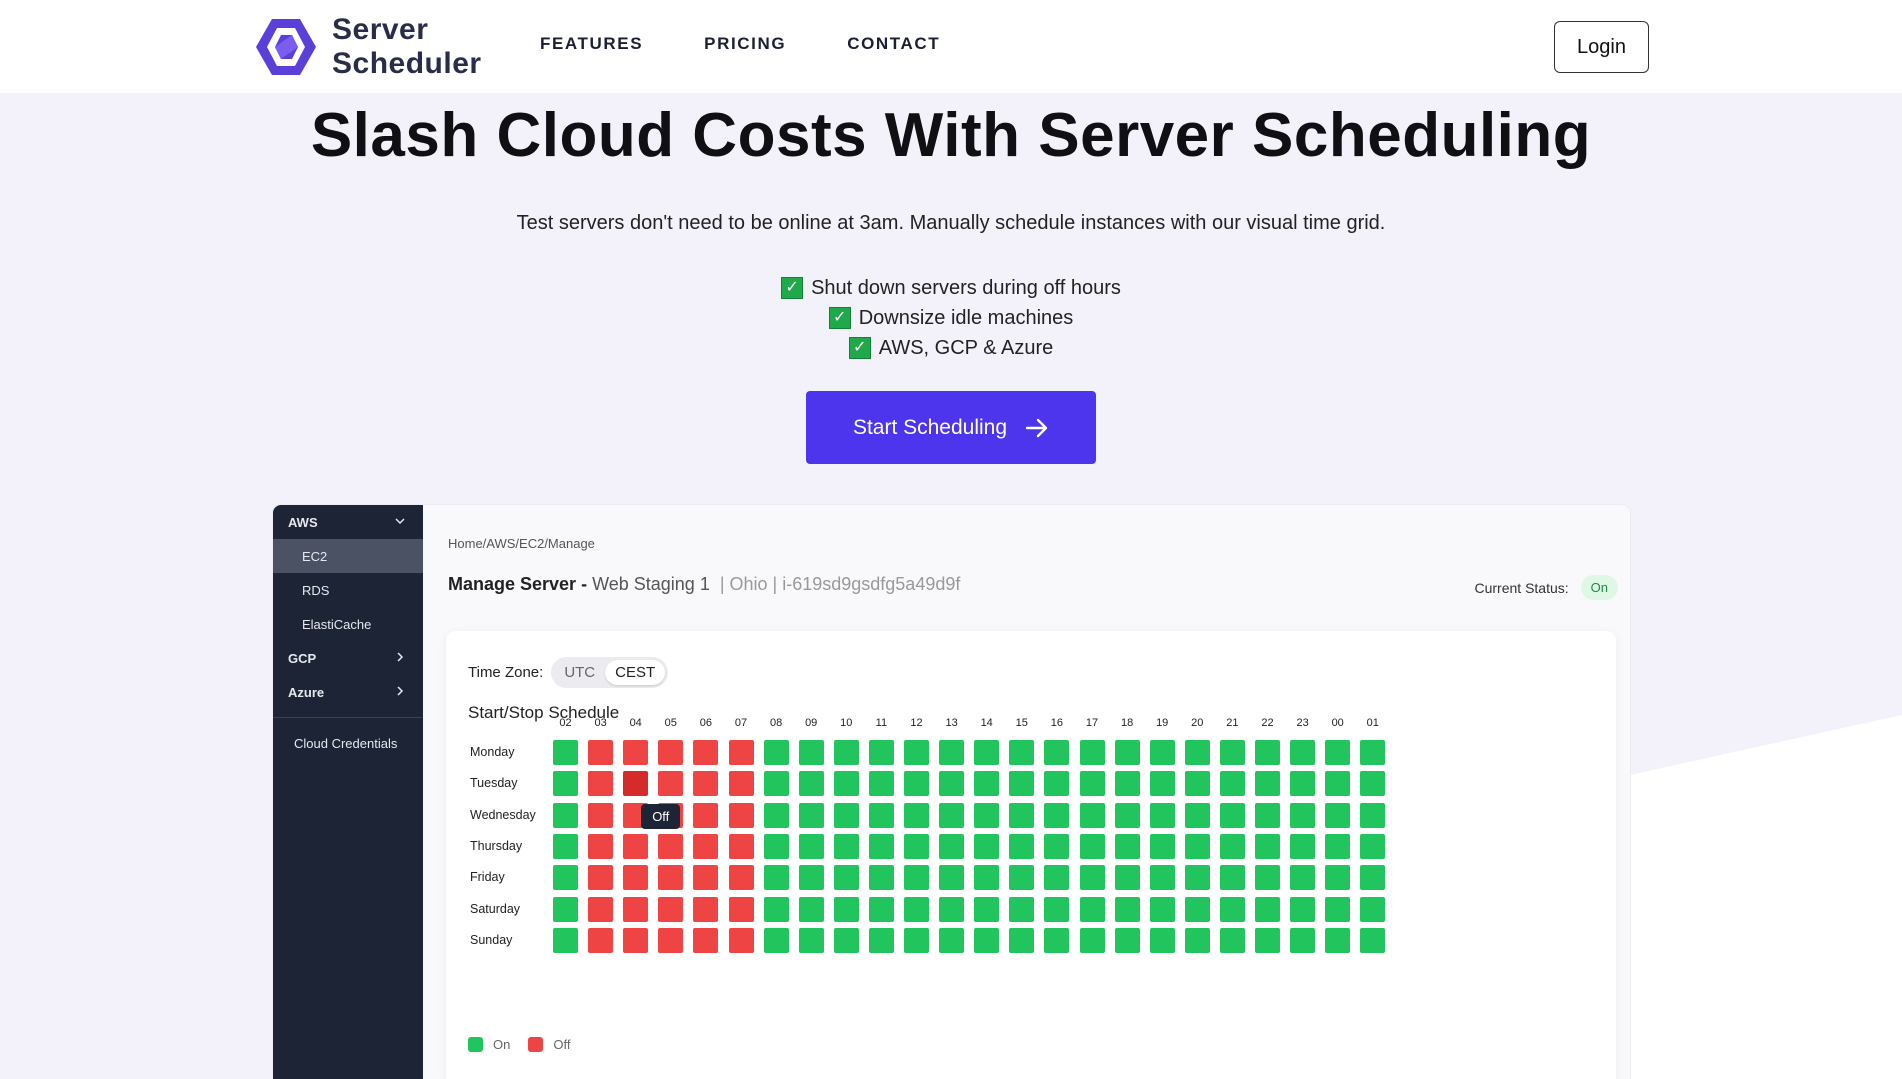  I want to click on sidebar-item-elasticache: ElastiCache, so click(348, 624).